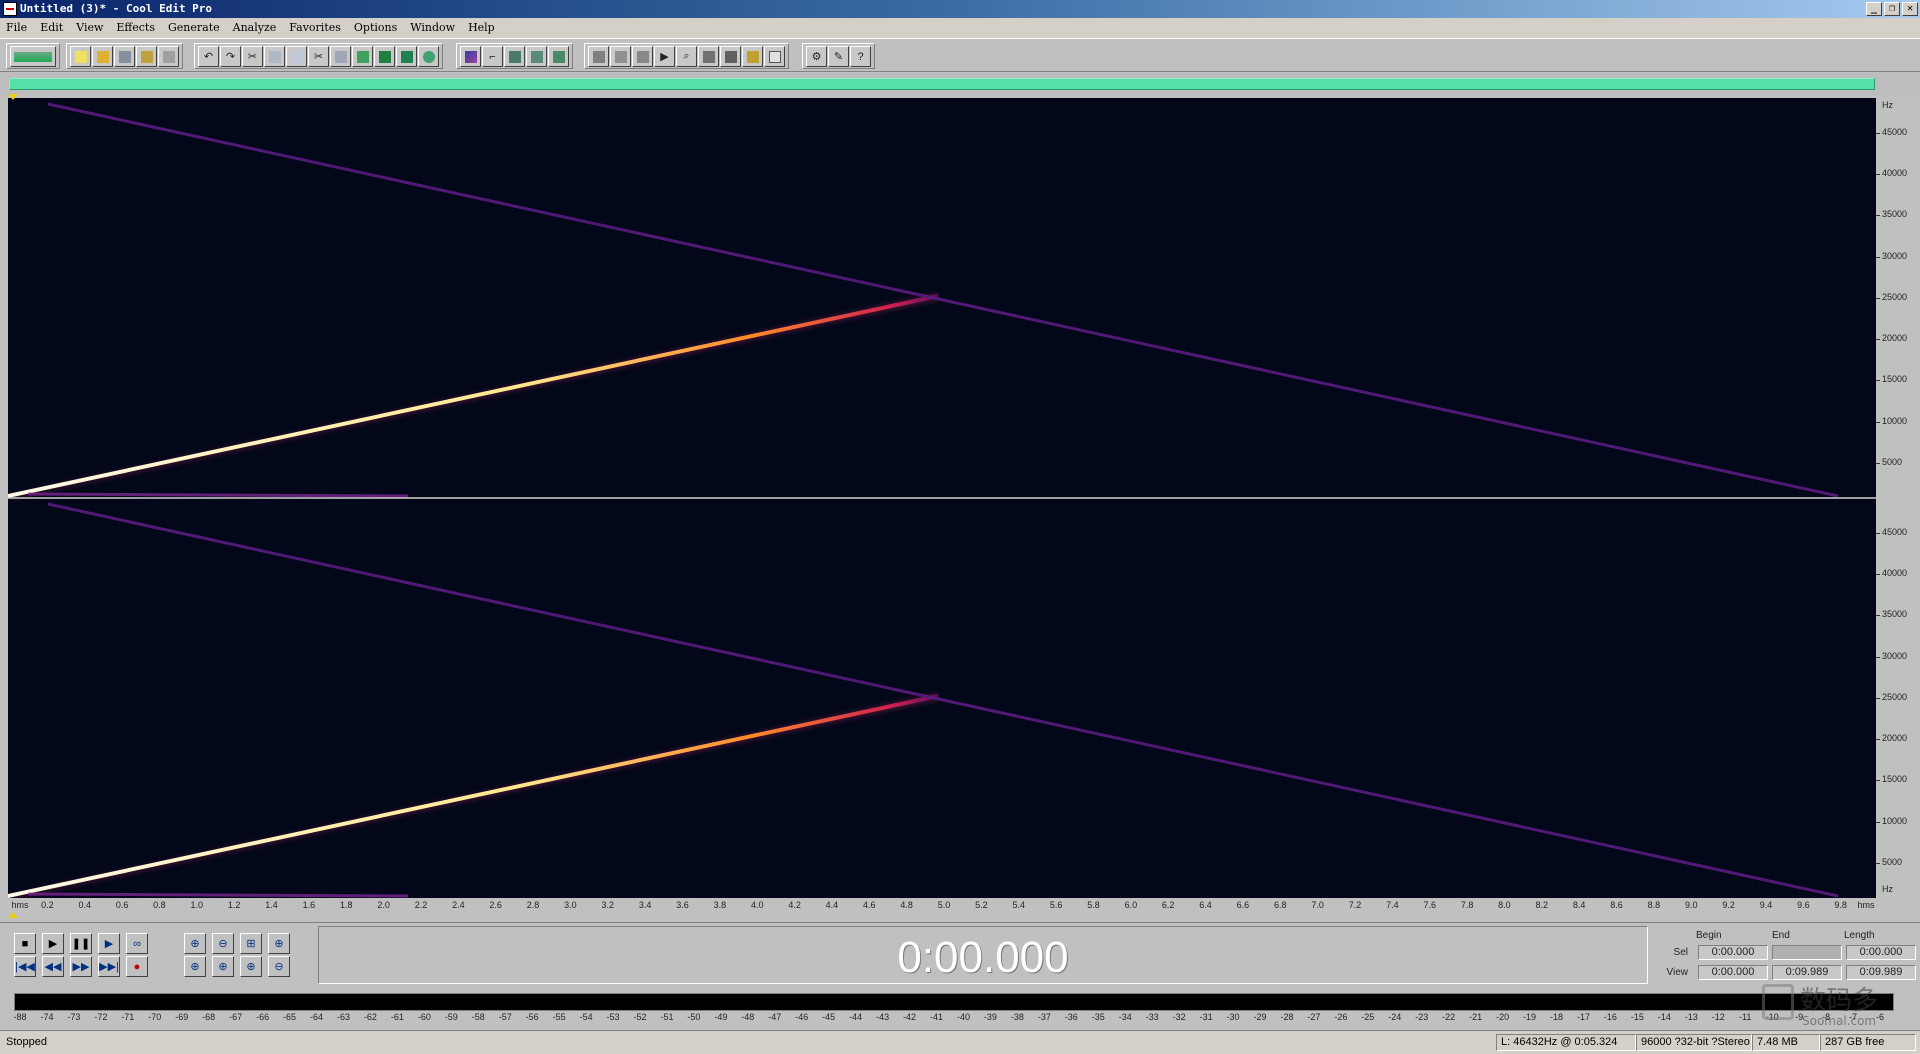  Describe the element at coordinates (473, 796) in the screenshot. I see `sweep-up-right` at that location.